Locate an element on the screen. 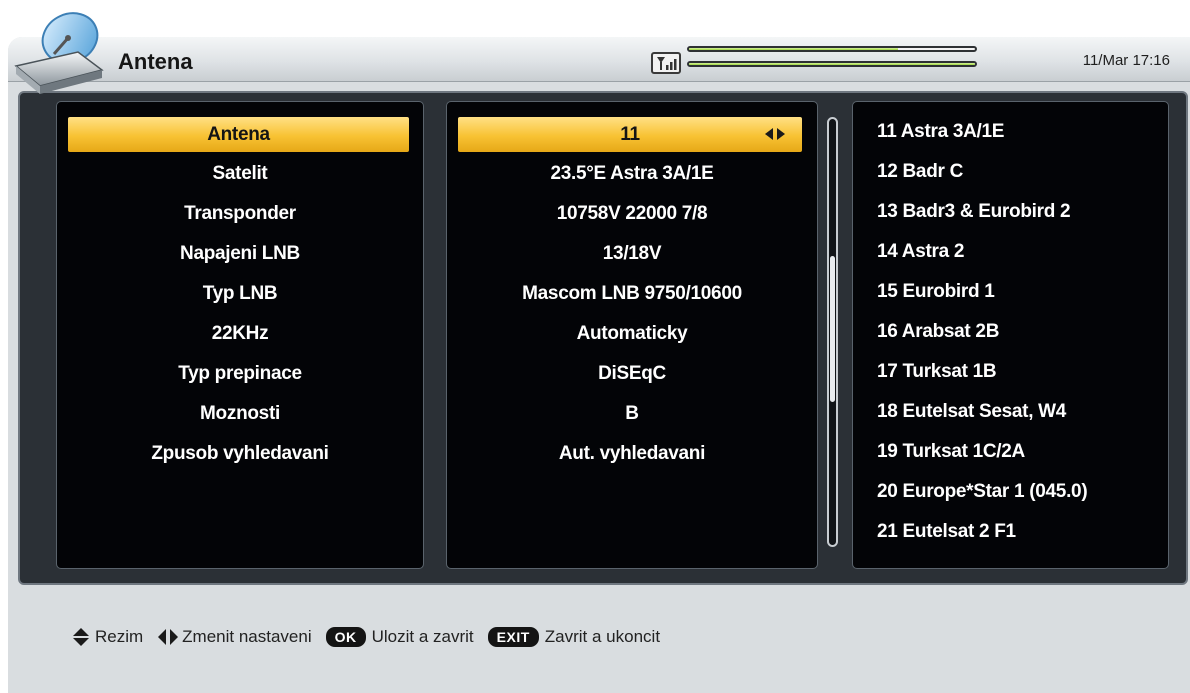 This screenshot has width=1190, height=693. setting-value-transponder: 10758V 22000 7/8 is located at coordinates (632, 214).